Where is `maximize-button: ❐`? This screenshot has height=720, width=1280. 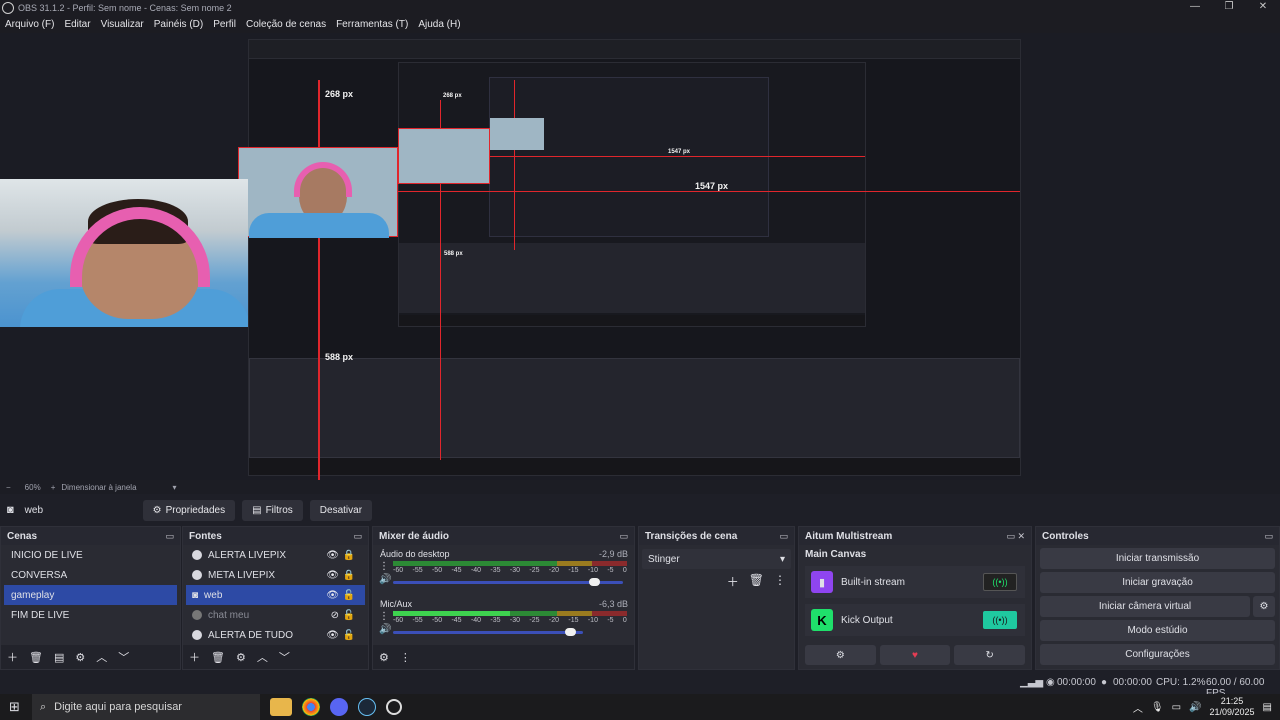 maximize-button: ❐ is located at coordinates (1229, 7).